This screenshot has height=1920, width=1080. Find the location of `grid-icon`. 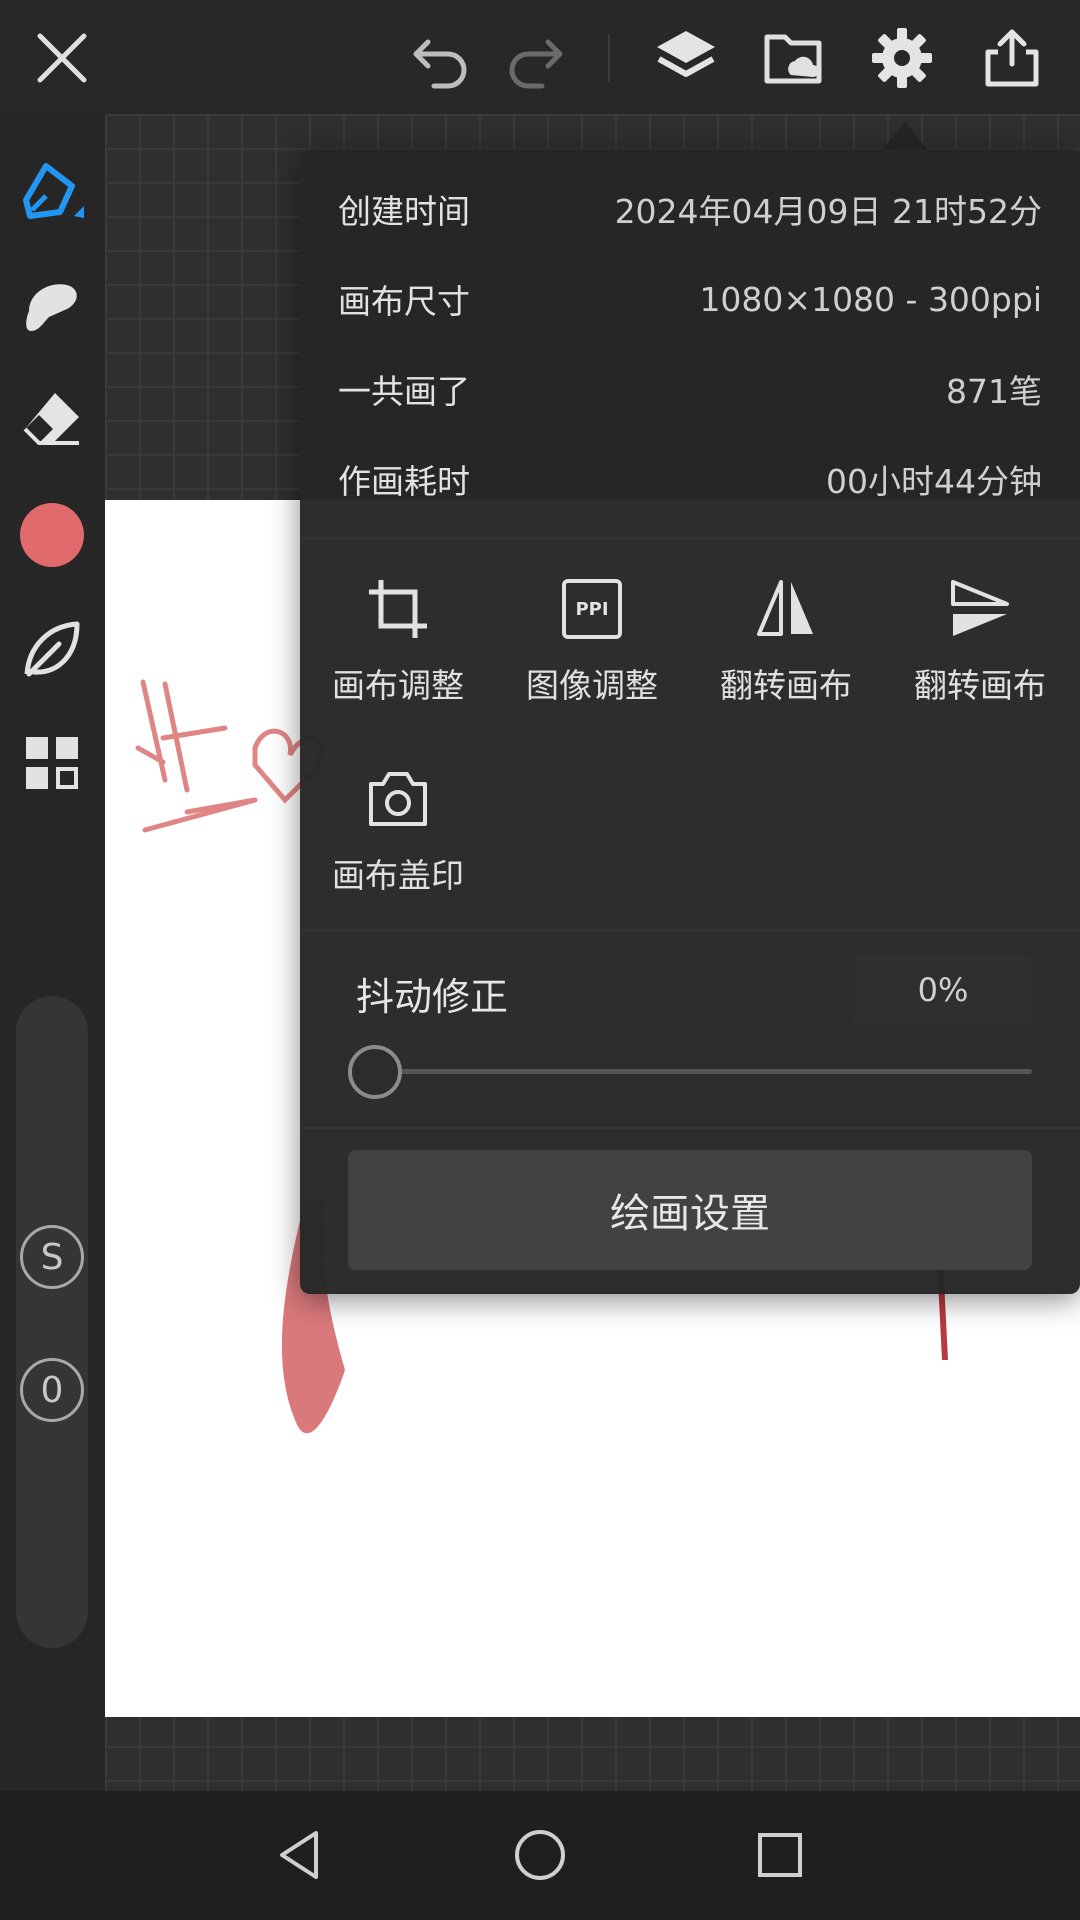

grid-icon is located at coordinates (52, 763).